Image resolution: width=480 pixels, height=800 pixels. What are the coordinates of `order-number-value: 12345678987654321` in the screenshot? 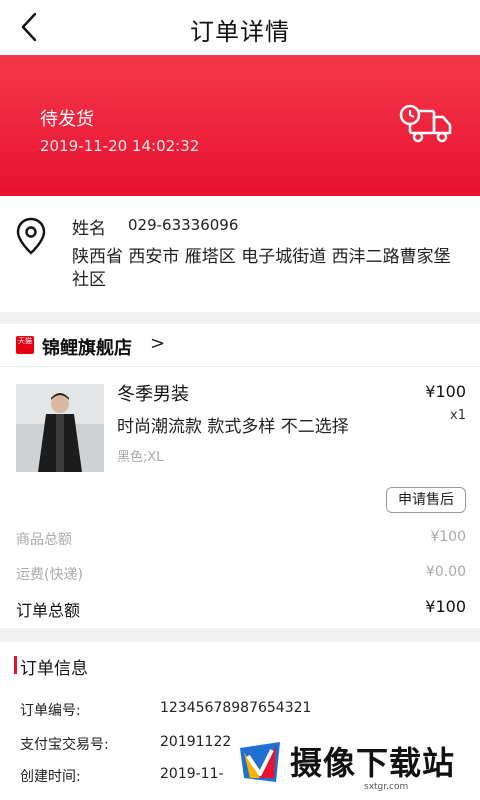 It's located at (236, 708).